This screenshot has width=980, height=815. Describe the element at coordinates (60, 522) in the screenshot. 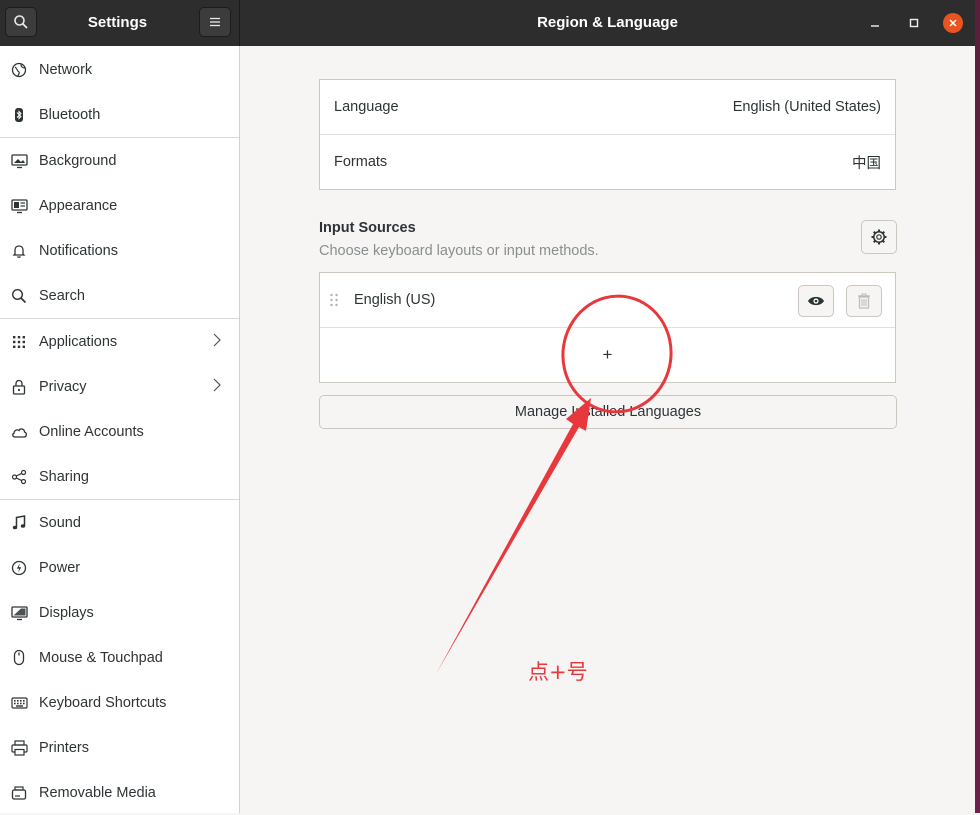

I see `sidebar-item-label: Sound` at that location.